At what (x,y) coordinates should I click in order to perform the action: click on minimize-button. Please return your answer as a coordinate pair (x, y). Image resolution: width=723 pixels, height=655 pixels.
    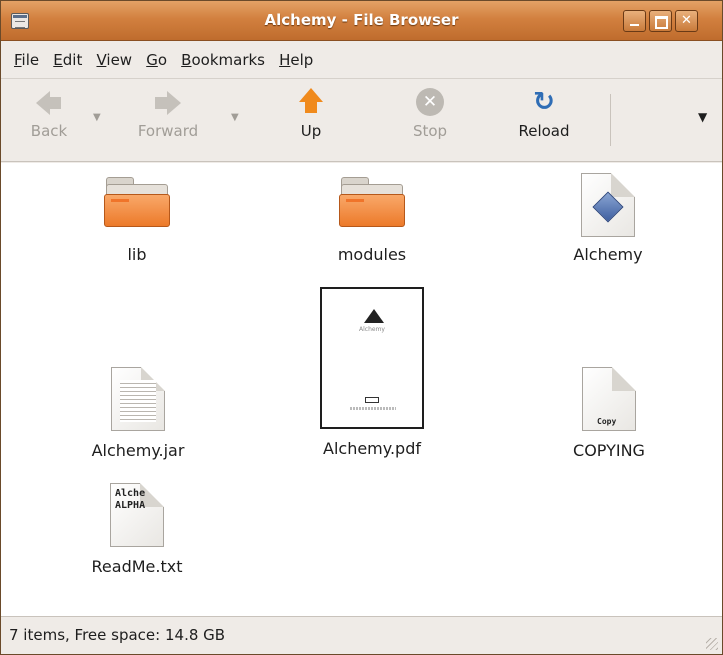
    Looking at the image, I should click on (634, 21).